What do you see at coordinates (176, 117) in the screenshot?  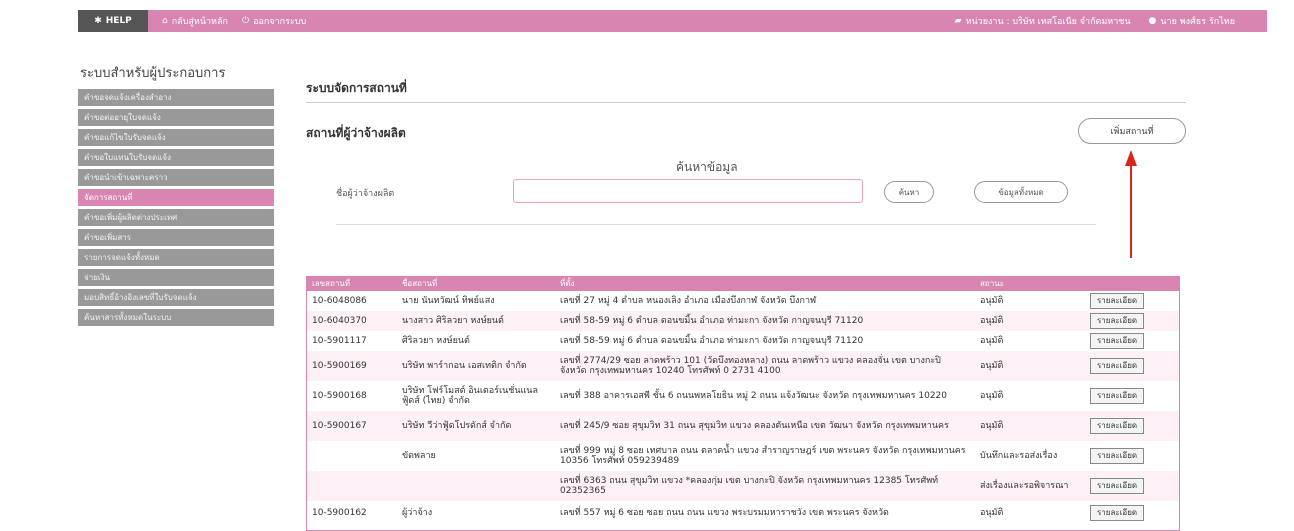 I see `sidebar-item-renewal: คำขอต่ออายุใบจดแจ้ง` at bounding box center [176, 117].